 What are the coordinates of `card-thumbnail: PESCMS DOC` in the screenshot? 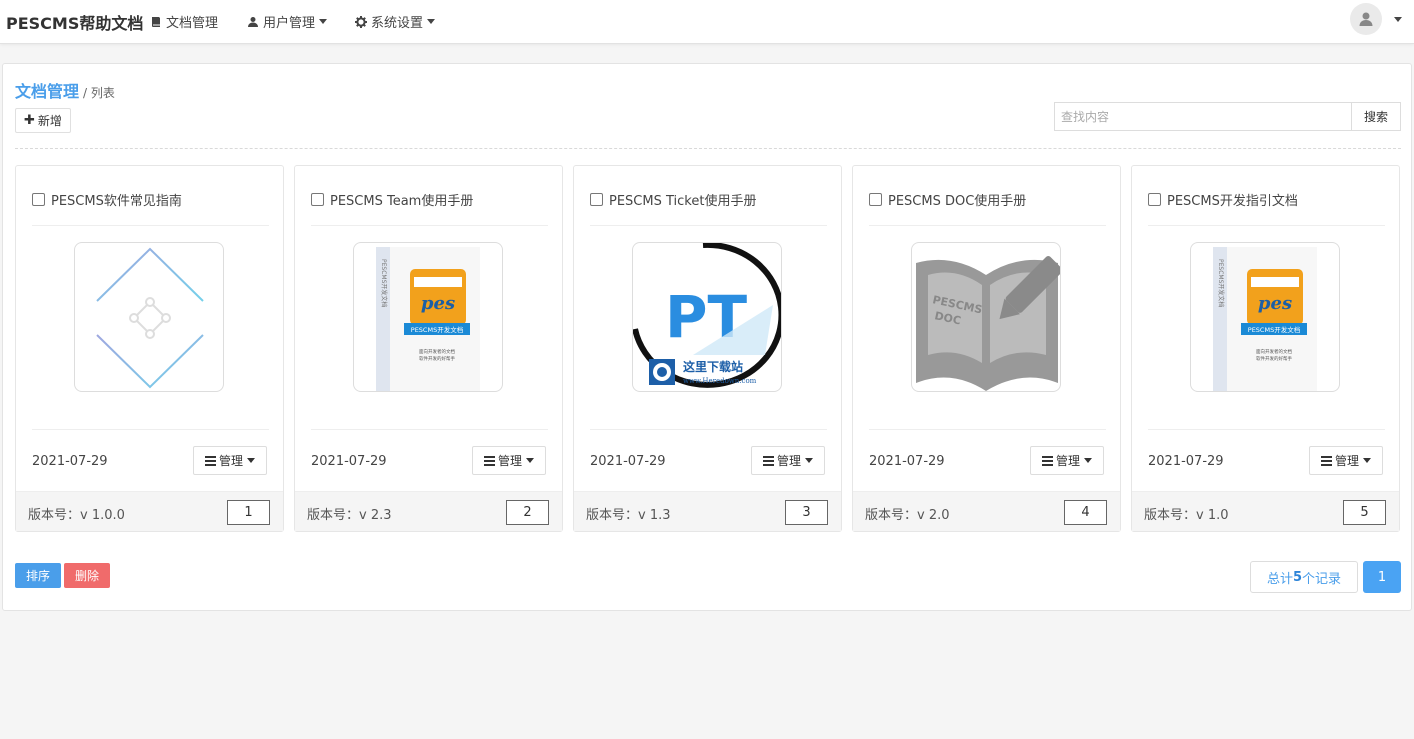 It's located at (986, 317).